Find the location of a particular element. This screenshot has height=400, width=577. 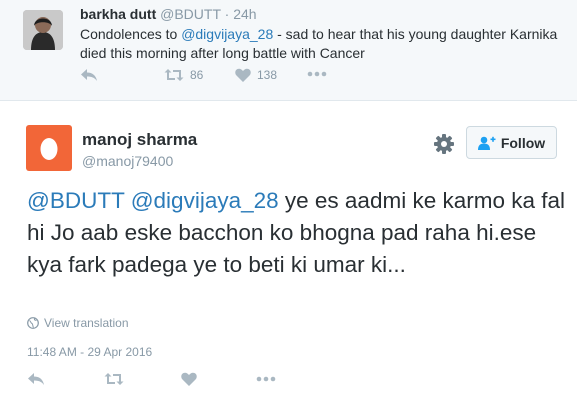

retweet-button: 86 is located at coordinates (183, 75).